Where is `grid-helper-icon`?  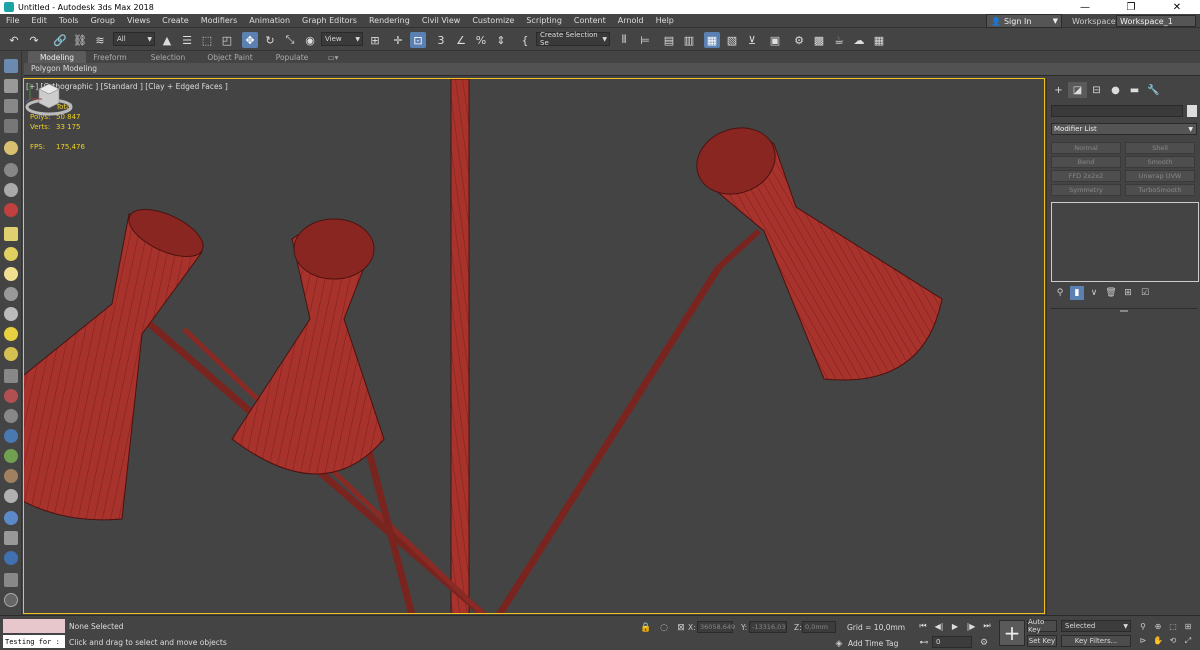
grid-helper-icon is located at coordinates (11, 376).